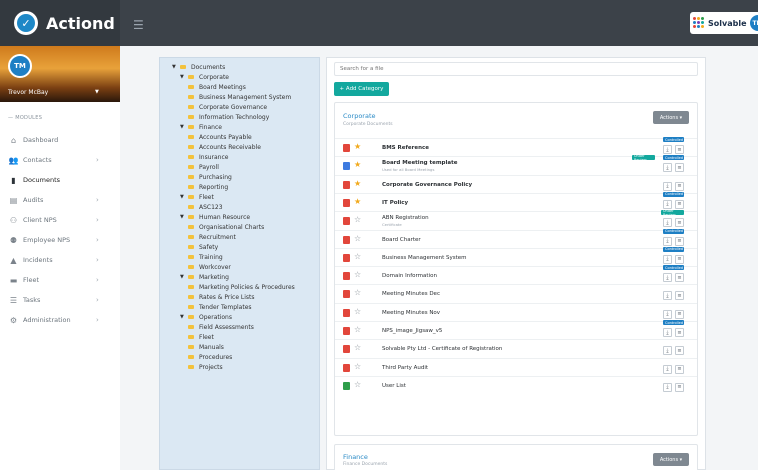  What do you see at coordinates (419, 163) in the screenshot?
I see `document-name: Board Meeting template` at bounding box center [419, 163].